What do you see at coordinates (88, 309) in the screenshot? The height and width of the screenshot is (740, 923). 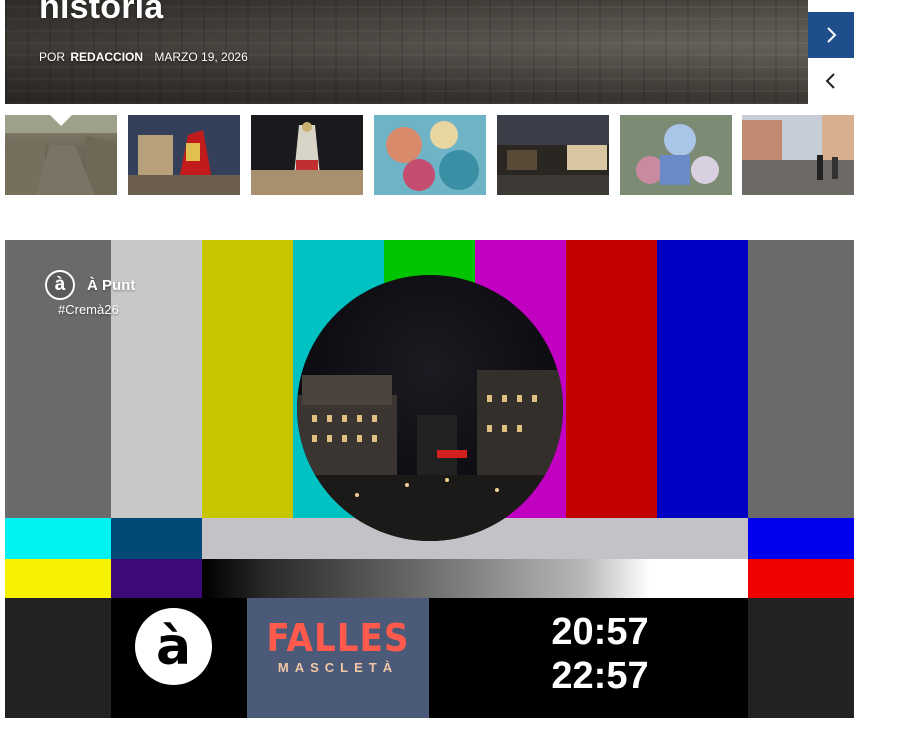 I see `hashtag: #Cremà26` at bounding box center [88, 309].